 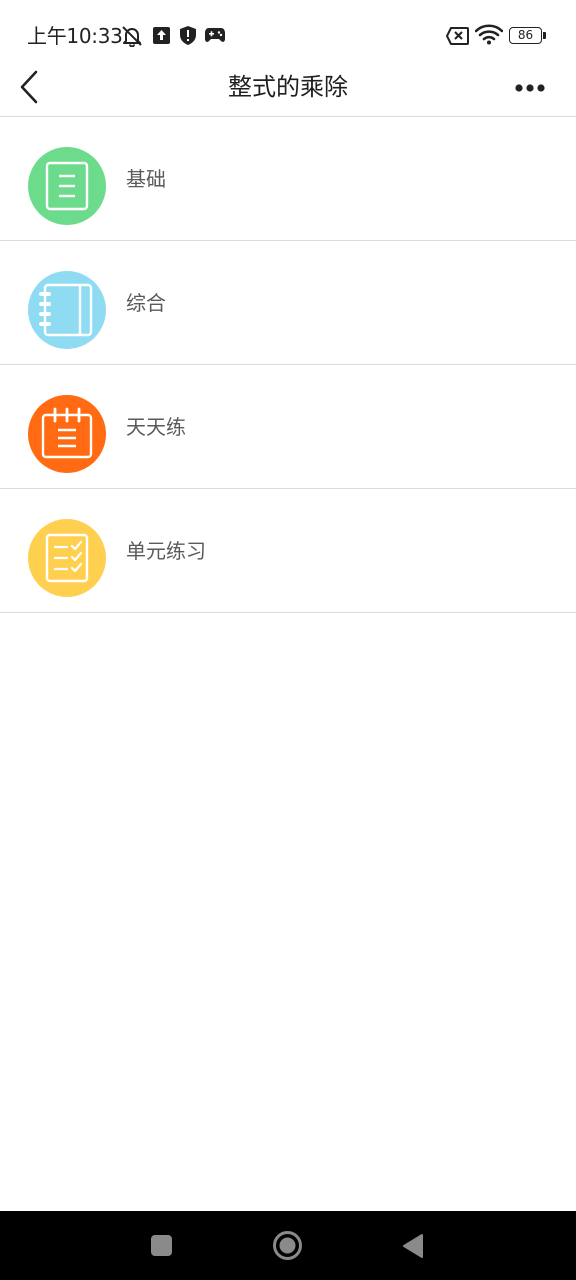 I want to click on battery-level: 86, so click(x=525, y=35).